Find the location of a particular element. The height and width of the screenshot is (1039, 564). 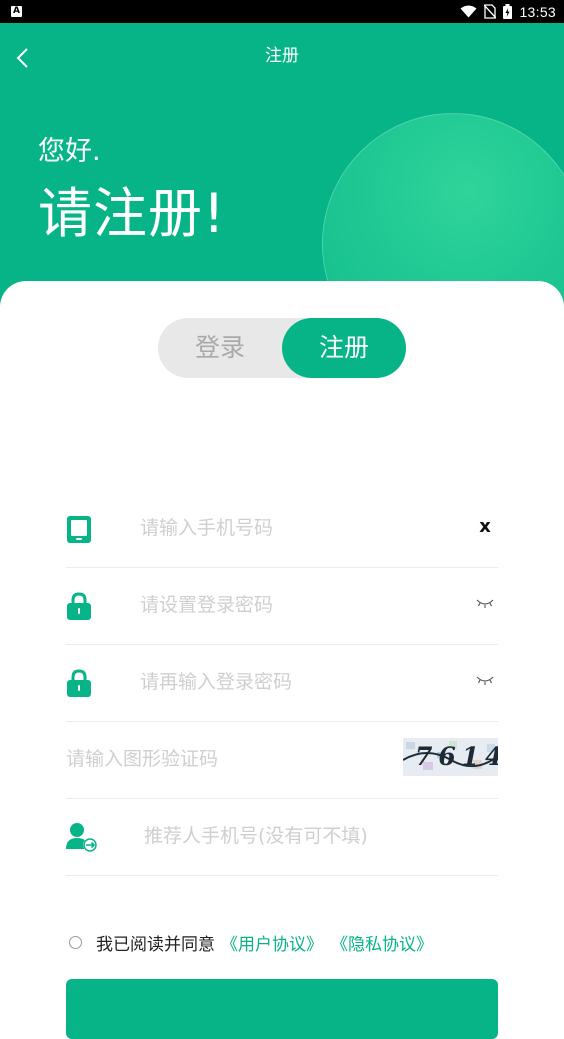

confirm-password-input is located at coordinates (300, 682).